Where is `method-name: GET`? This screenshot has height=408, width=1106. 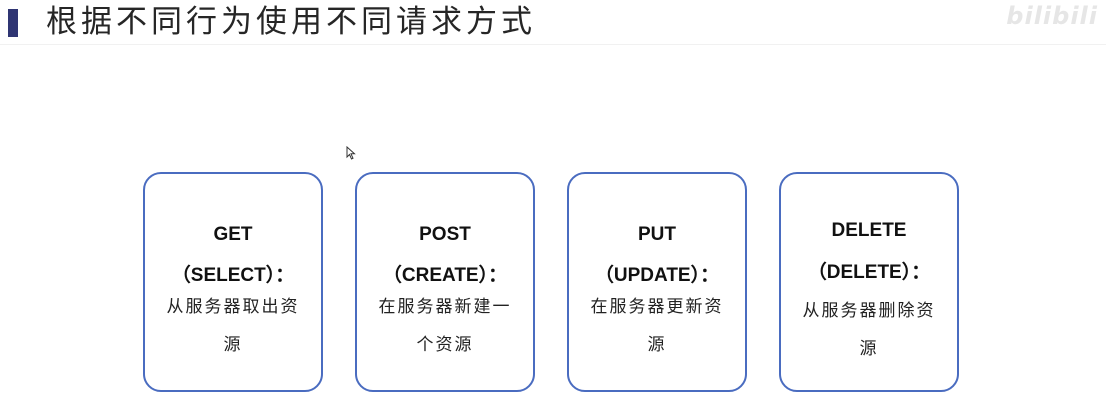 method-name: GET is located at coordinates (233, 234).